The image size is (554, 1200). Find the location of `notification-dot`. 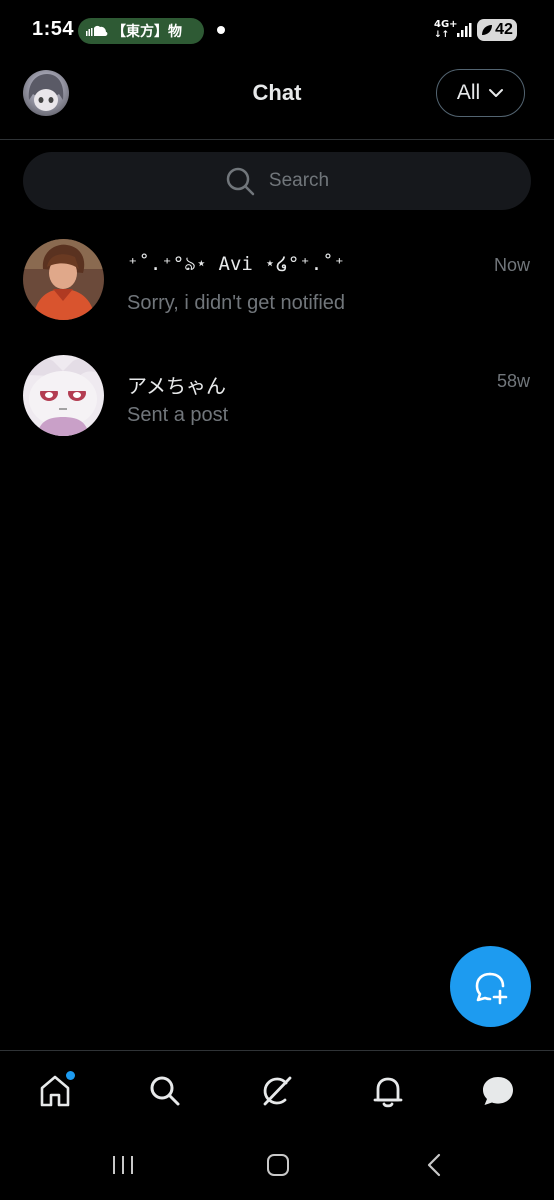

notification-dot is located at coordinates (221, 30).